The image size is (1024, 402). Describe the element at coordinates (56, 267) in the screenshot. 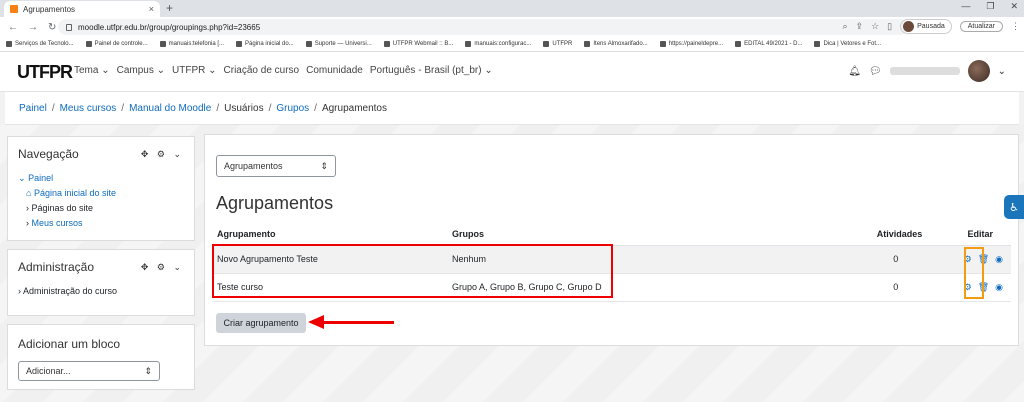

I see `administration-block-title: Administração` at that location.